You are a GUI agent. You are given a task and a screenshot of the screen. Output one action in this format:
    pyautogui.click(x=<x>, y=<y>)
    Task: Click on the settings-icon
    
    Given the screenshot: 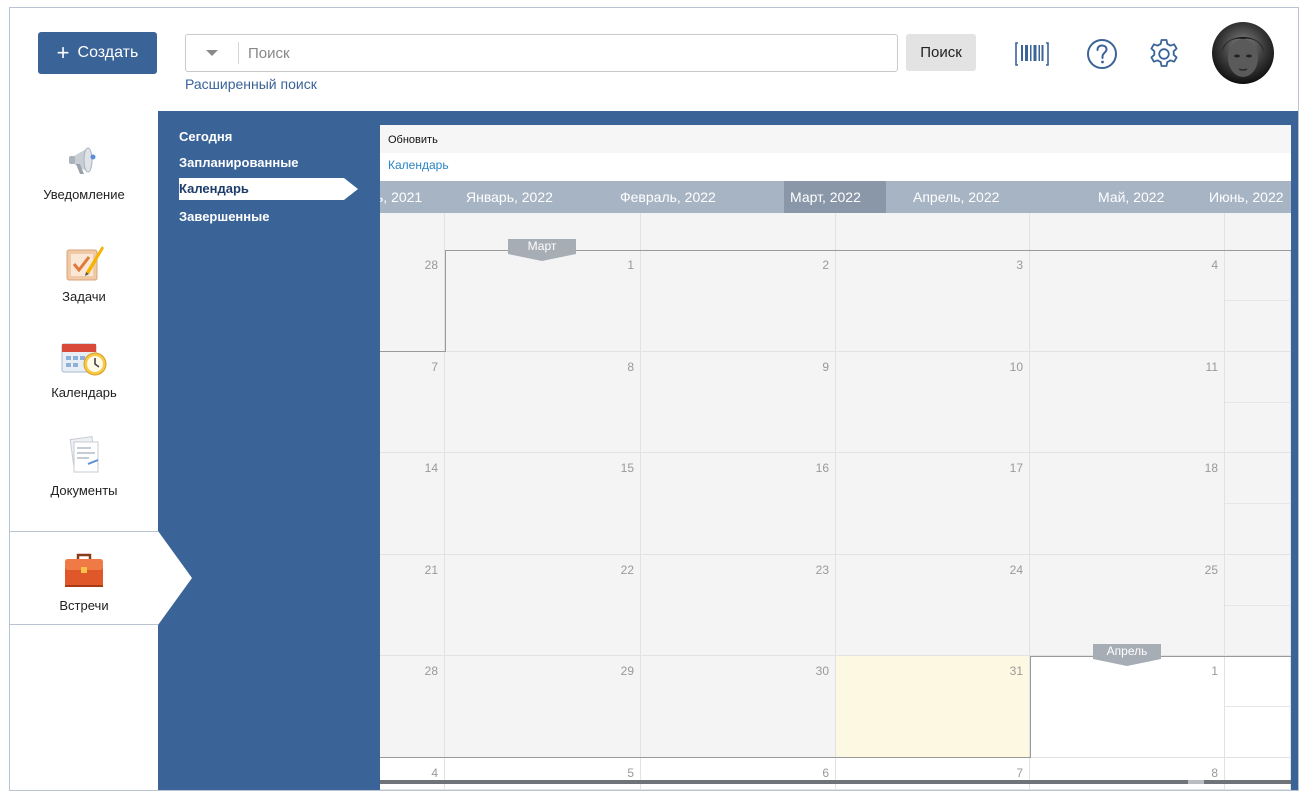 What is the action you would take?
    pyautogui.click(x=1164, y=54)
    